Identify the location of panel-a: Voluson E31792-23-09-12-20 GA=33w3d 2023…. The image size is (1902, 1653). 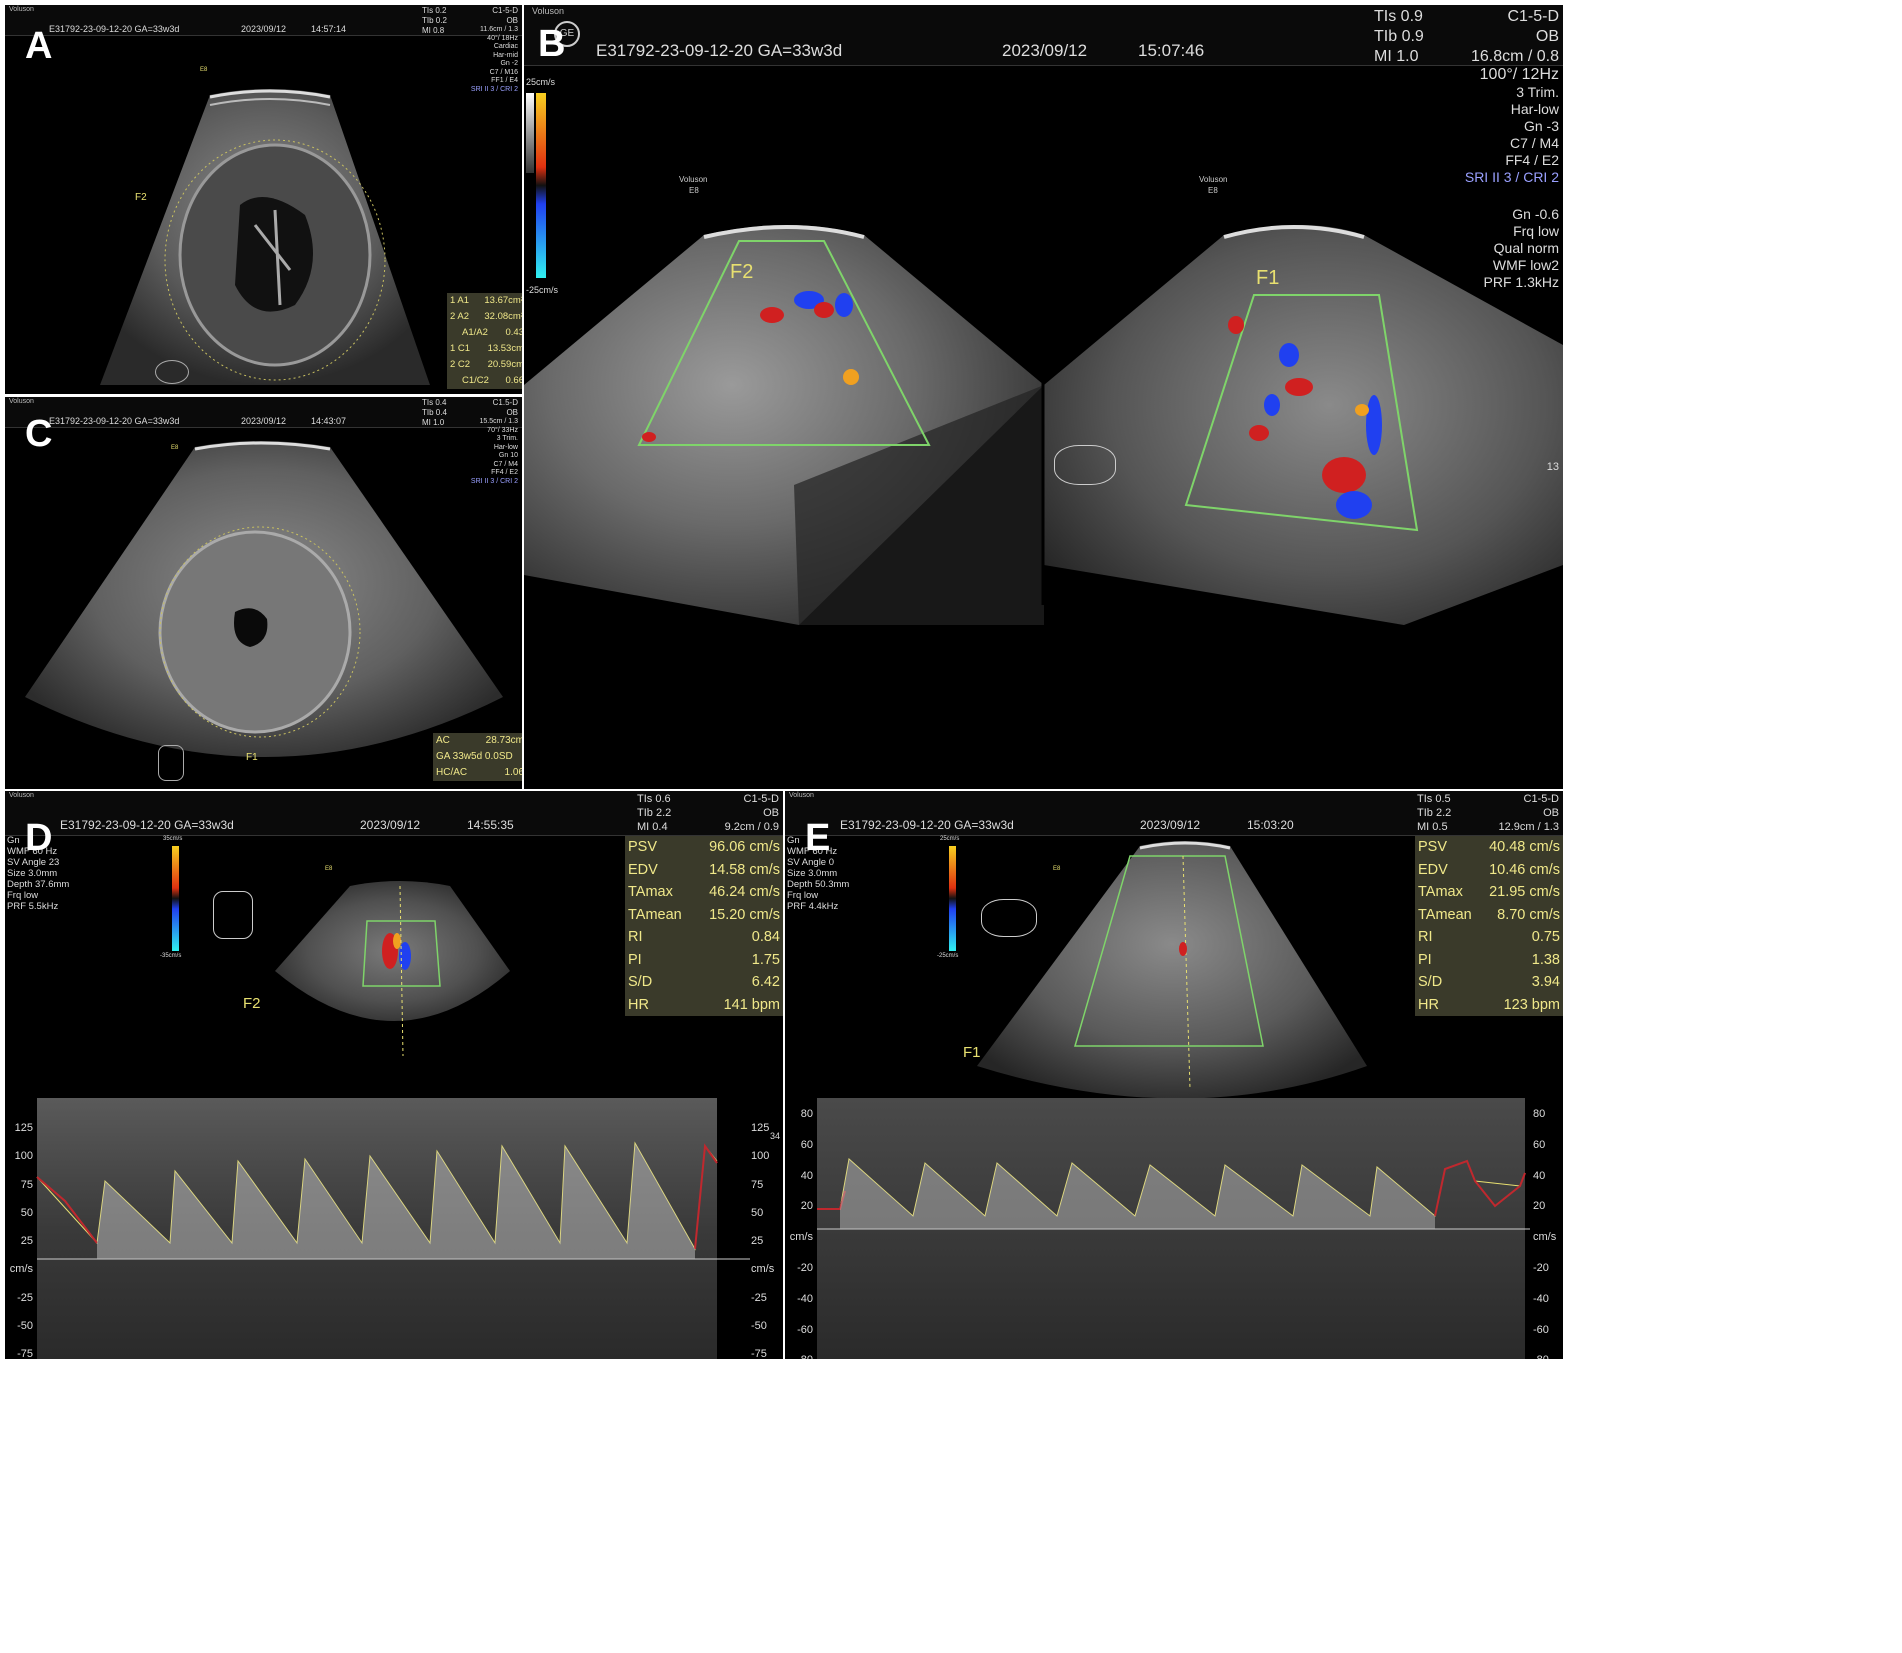
(263, 199).